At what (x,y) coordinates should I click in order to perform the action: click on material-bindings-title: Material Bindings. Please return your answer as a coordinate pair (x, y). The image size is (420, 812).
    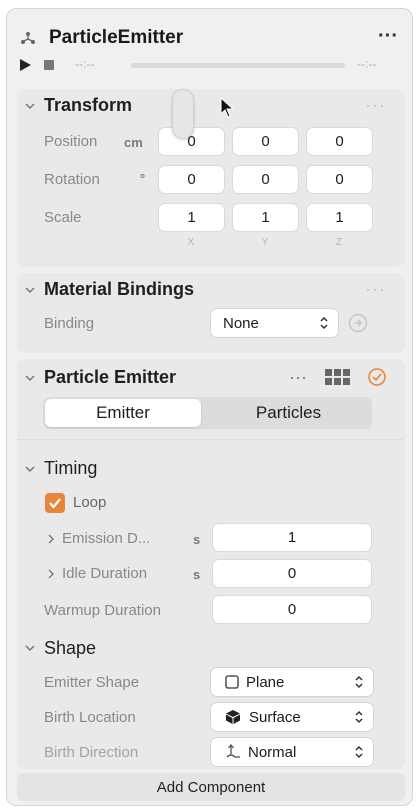
    Looking at the image, I should click on (119, 289).